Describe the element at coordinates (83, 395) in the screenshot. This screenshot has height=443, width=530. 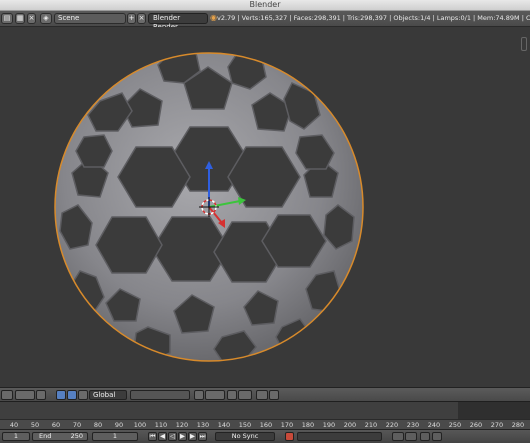
I see `rotate-manipulator-icon` at that location.